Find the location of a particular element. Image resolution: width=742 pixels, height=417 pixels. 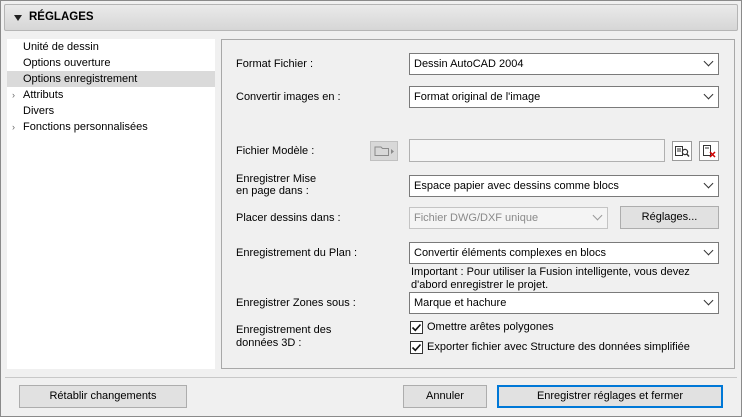

data3d-label-line1: Enregistrement des is located at coordinates (284, 330).